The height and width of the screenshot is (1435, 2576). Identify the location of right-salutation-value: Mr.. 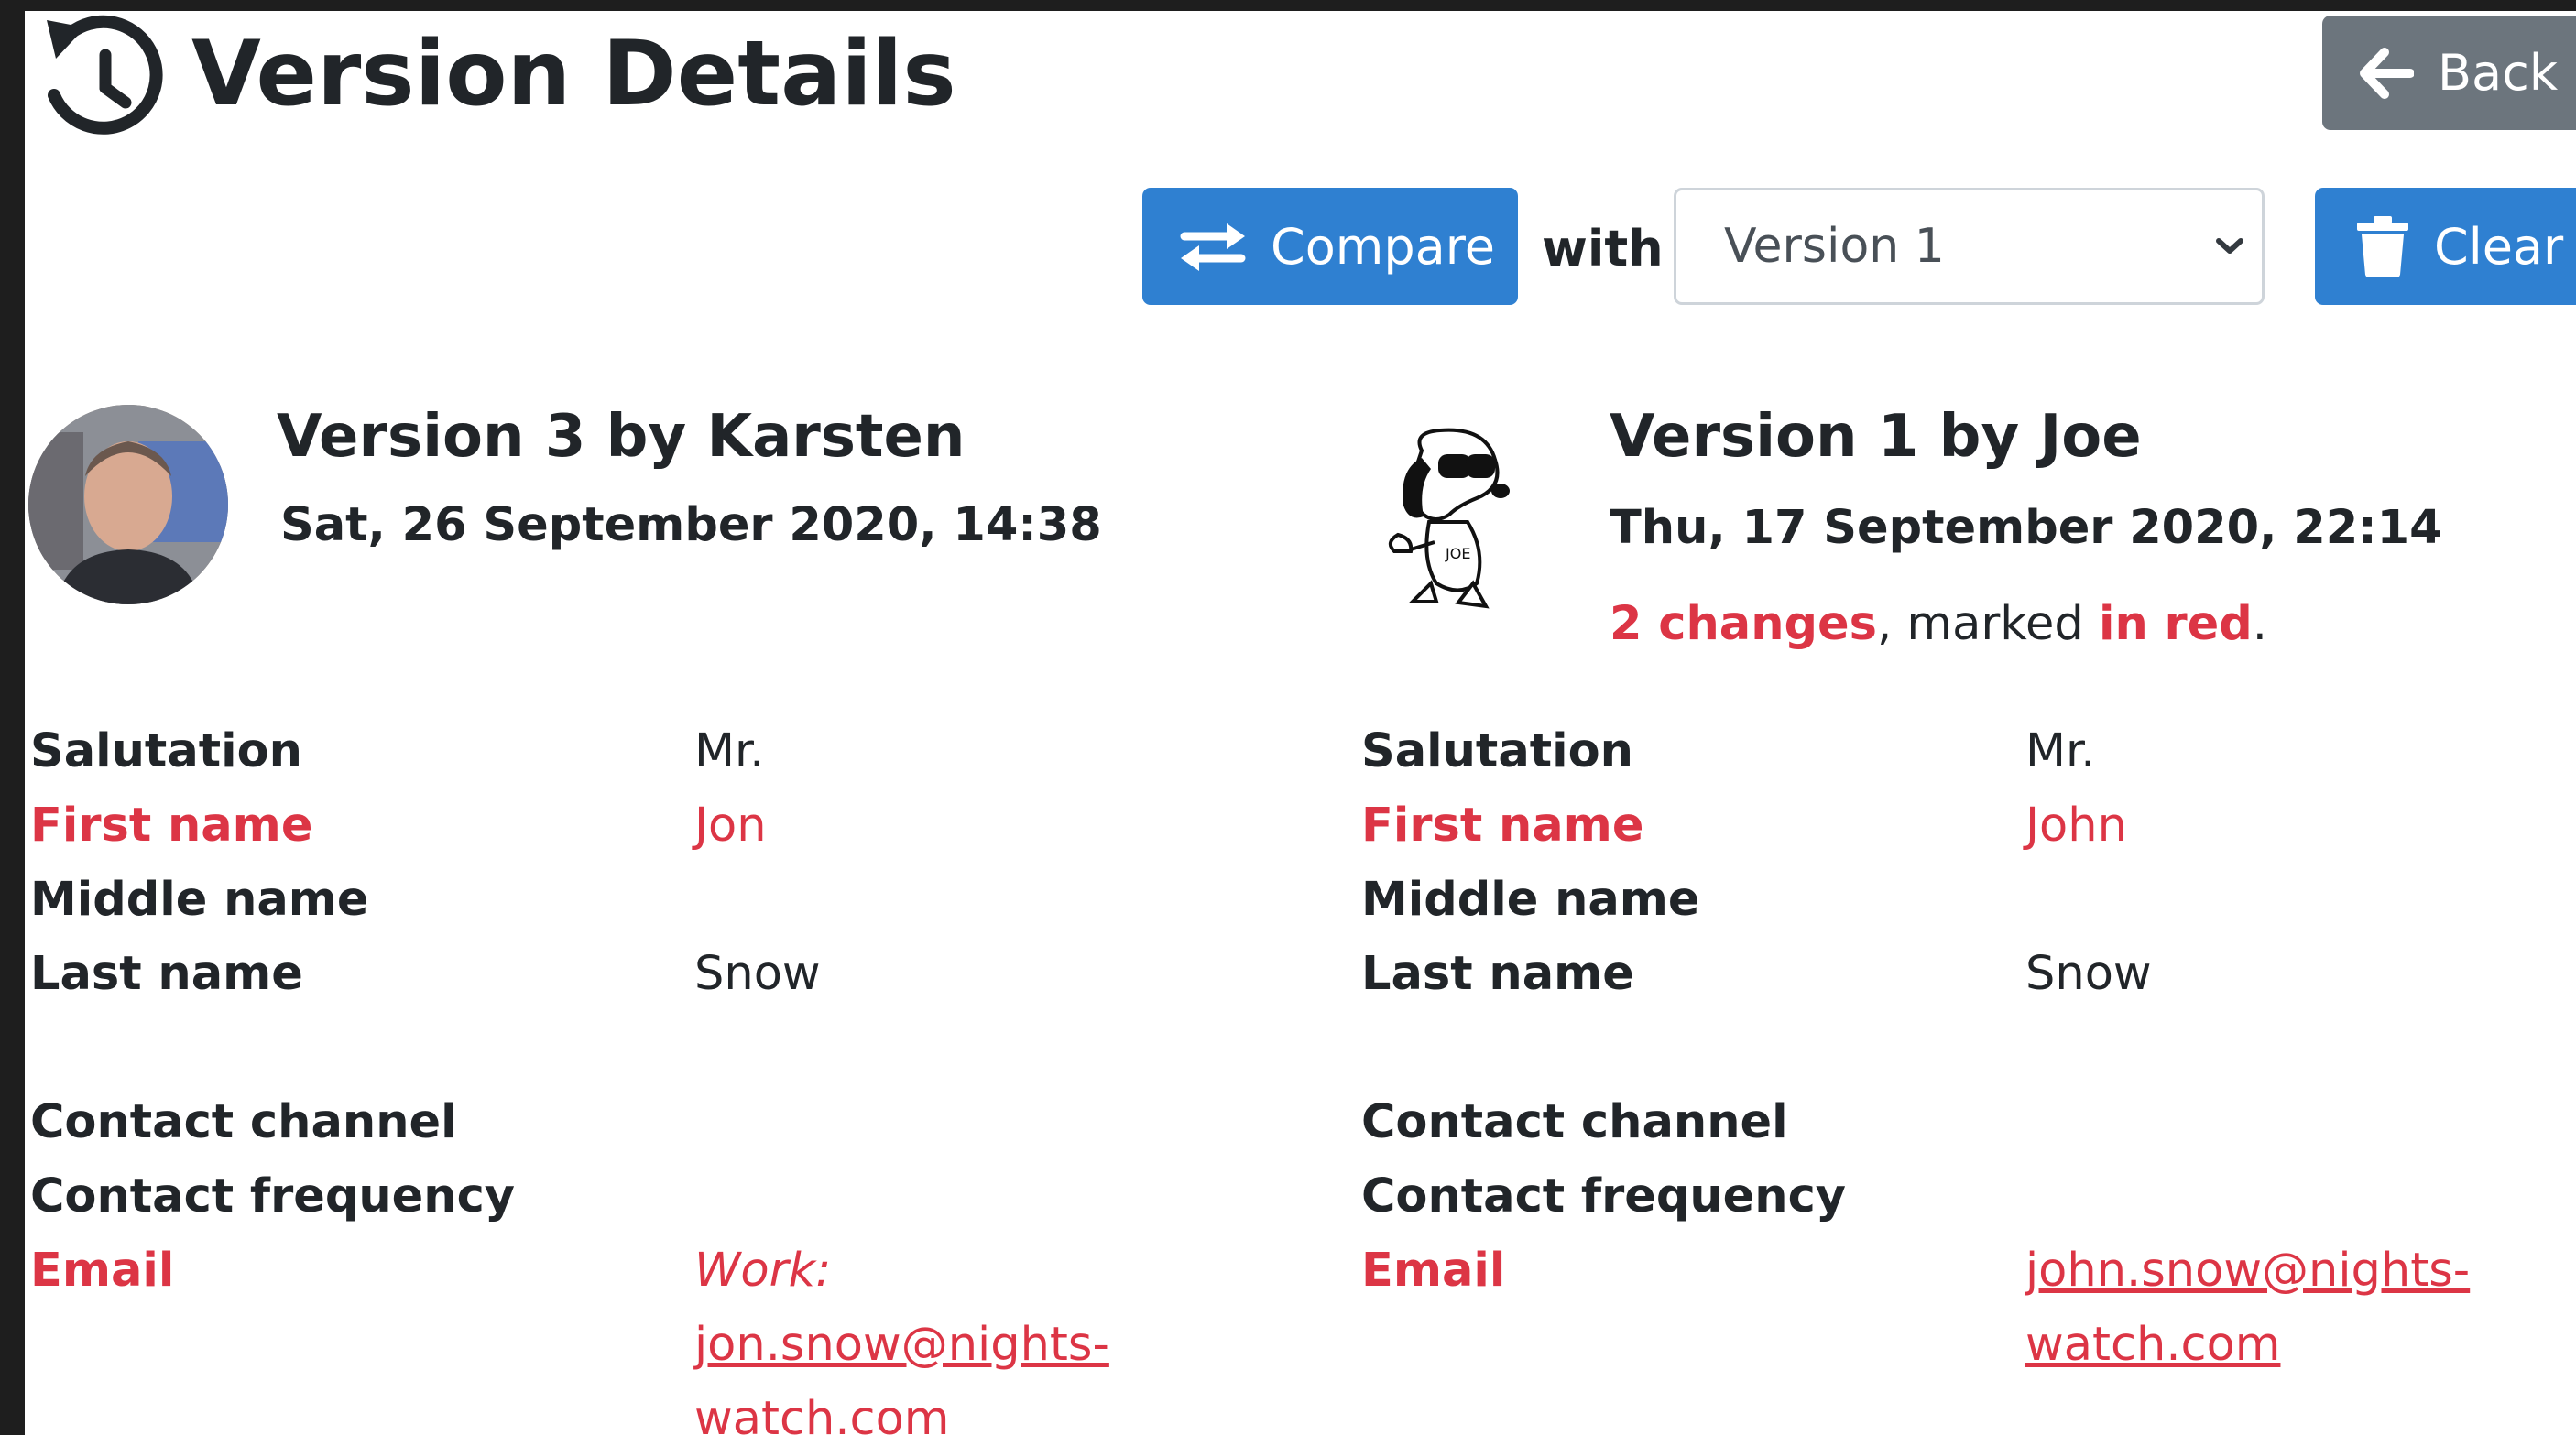
(2060, 751).